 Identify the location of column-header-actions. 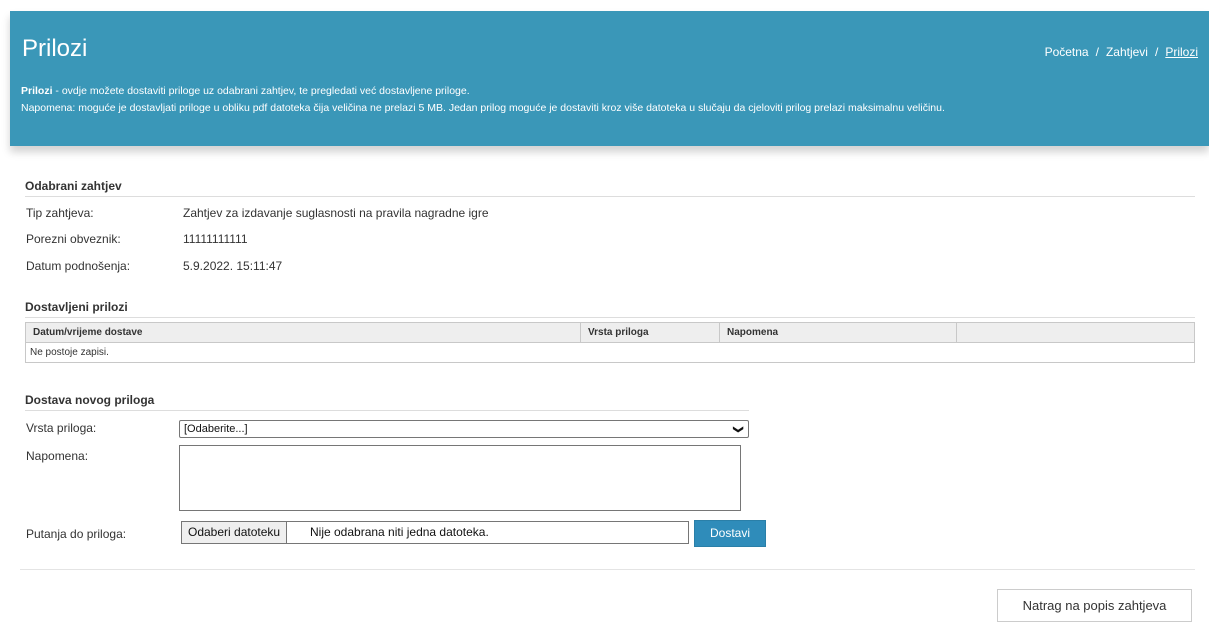
(1075, 332).